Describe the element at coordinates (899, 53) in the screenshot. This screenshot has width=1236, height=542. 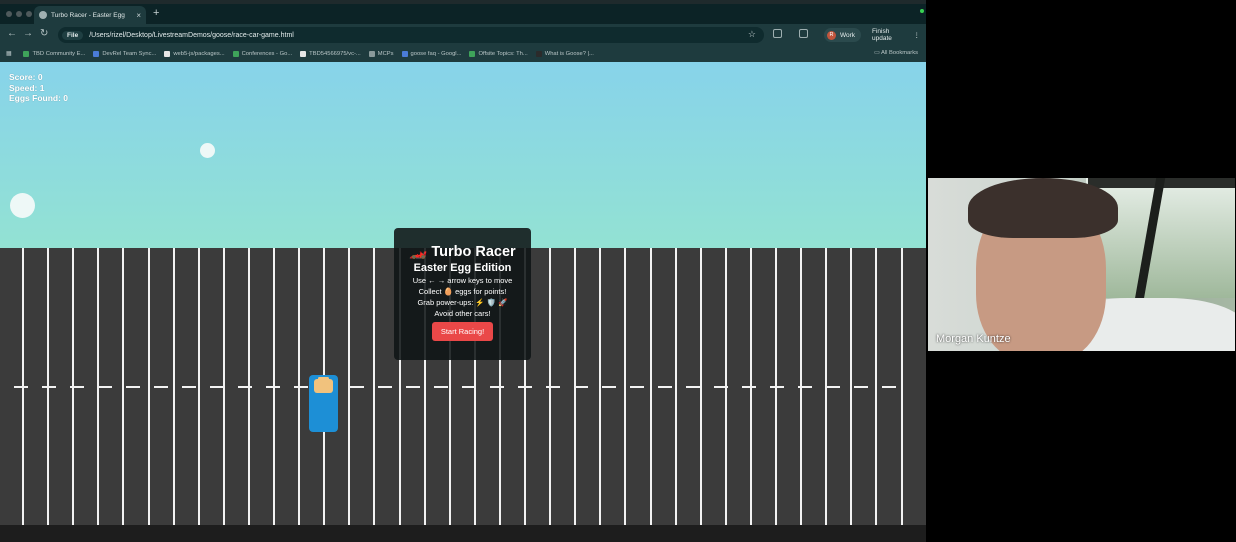
I see `all-bookmarks-label: All Bookmarks` at that location.